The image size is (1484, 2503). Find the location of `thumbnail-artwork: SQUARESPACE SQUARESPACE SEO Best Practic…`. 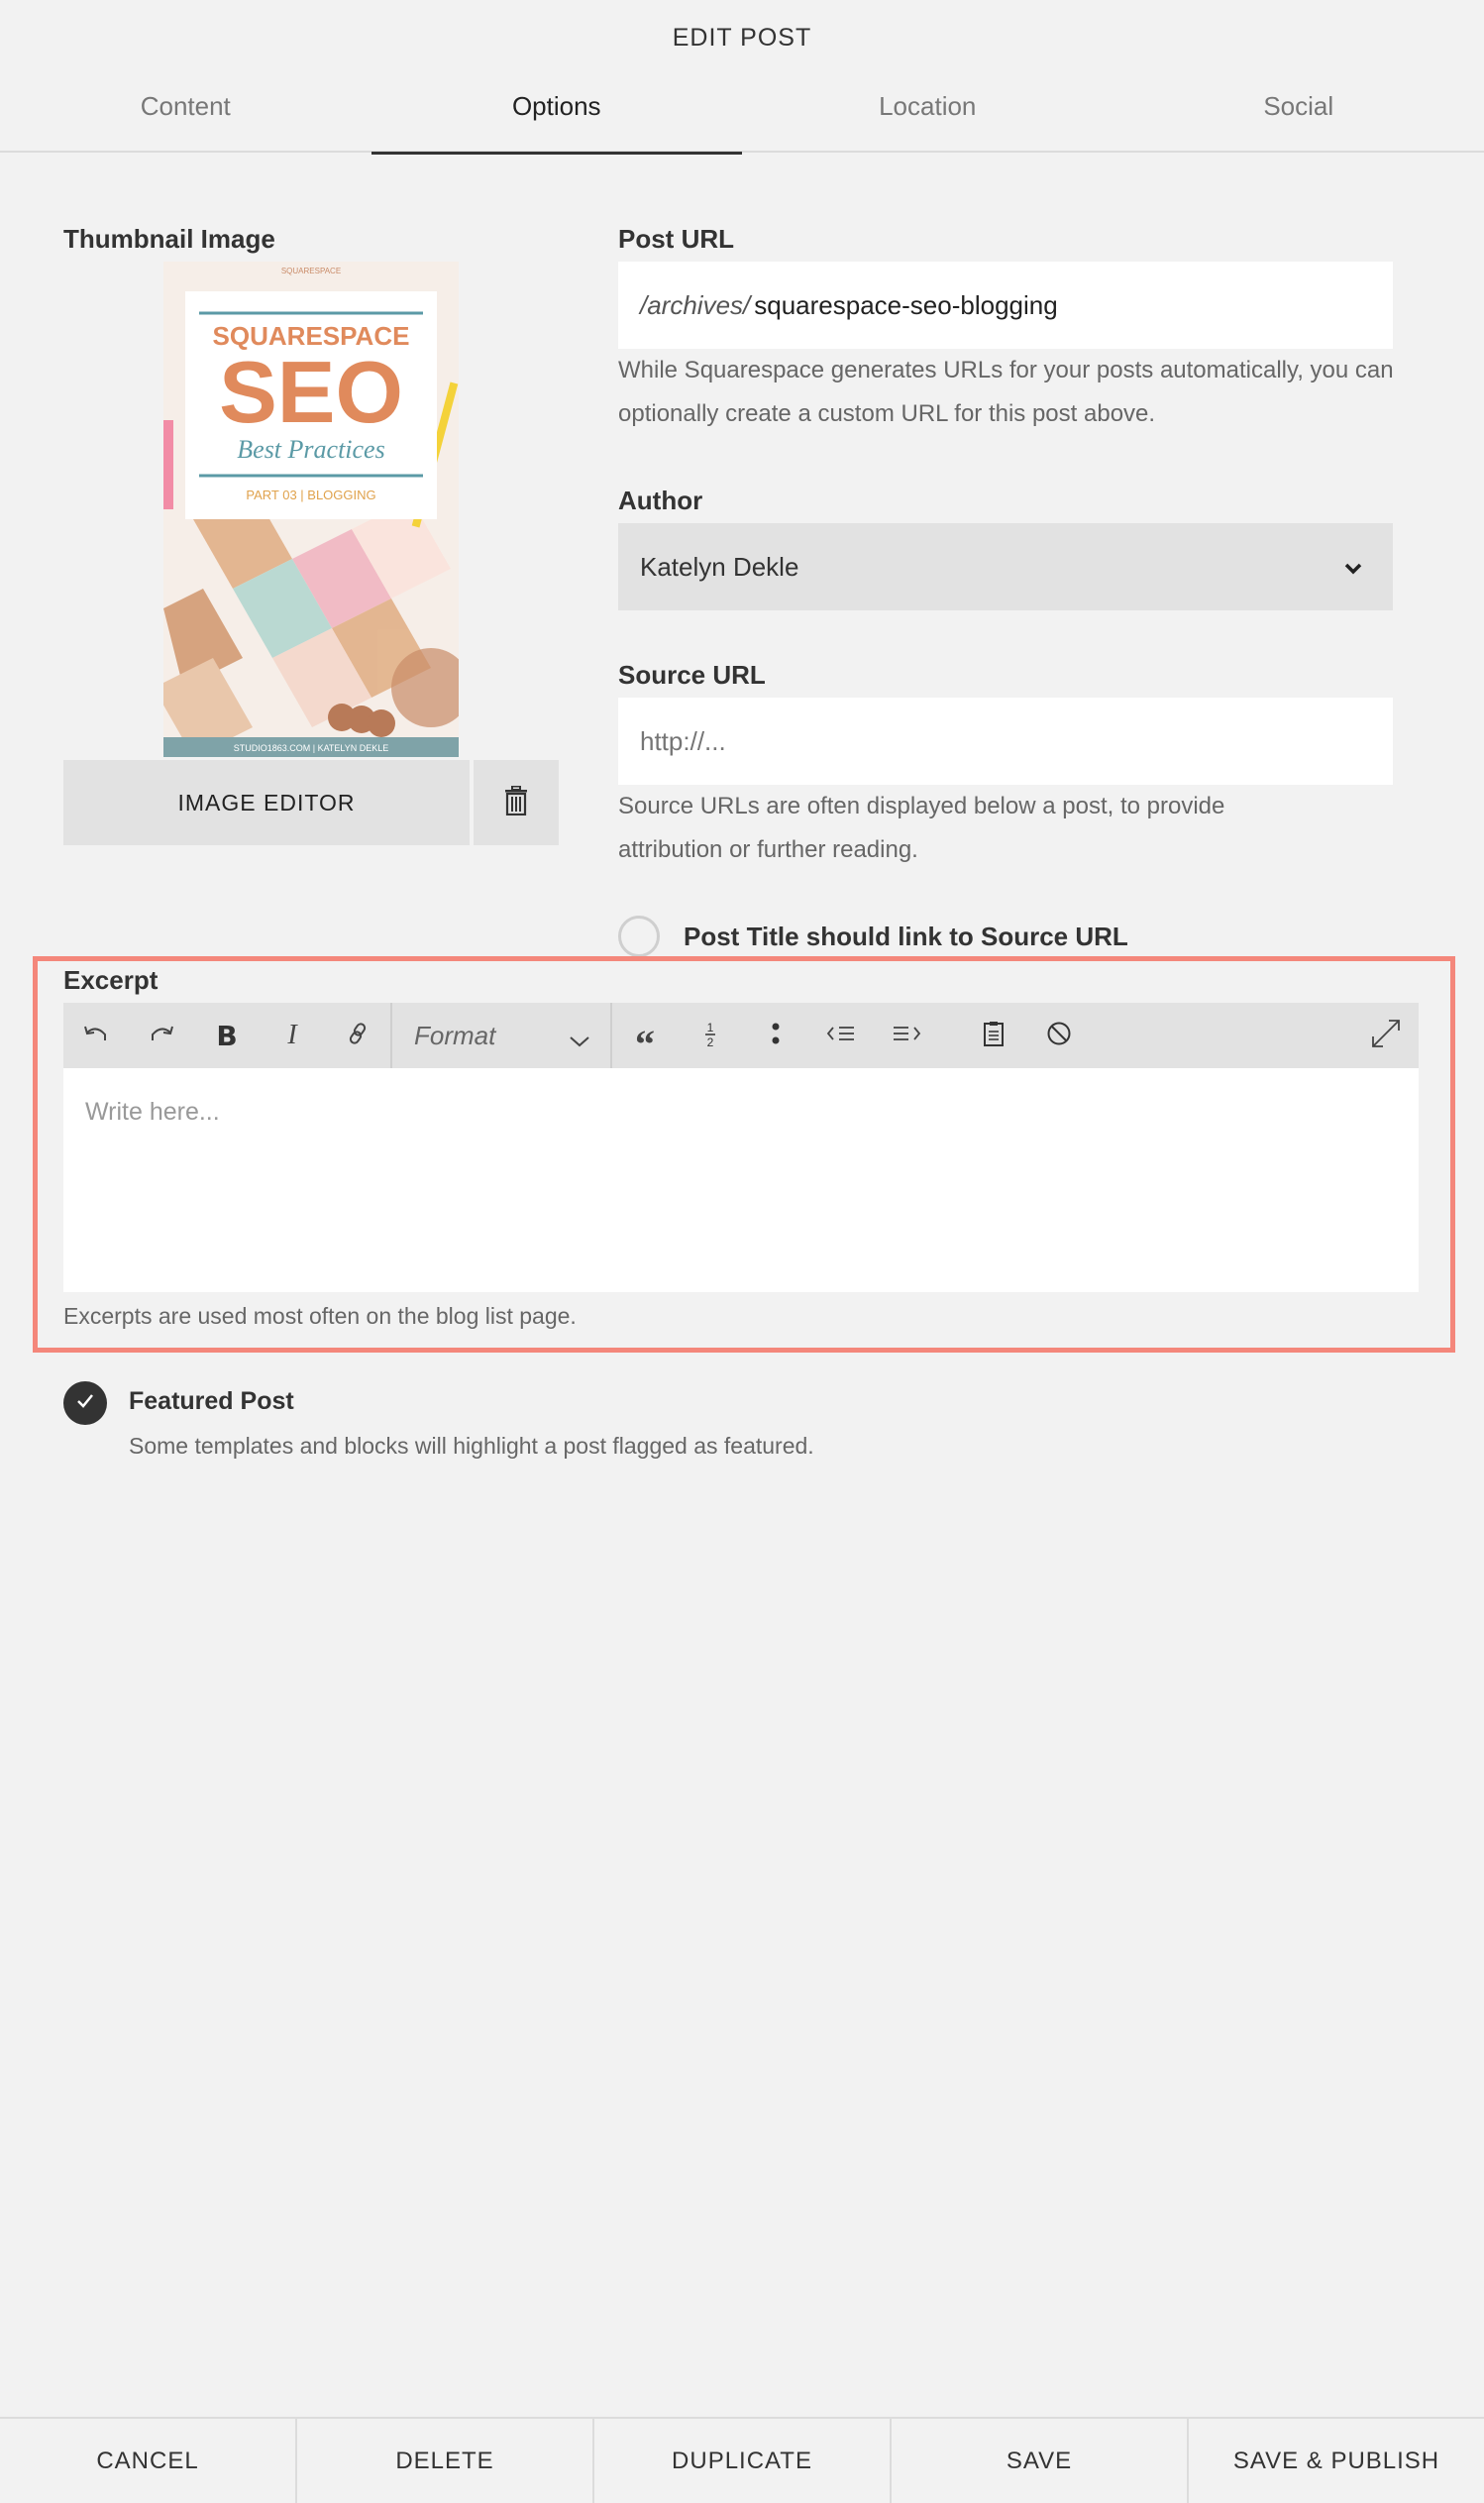

thumbnail-artwork: SQUARESPACE SQUARESPACE SEO Best Practic… is located at coordinates (311, 510).